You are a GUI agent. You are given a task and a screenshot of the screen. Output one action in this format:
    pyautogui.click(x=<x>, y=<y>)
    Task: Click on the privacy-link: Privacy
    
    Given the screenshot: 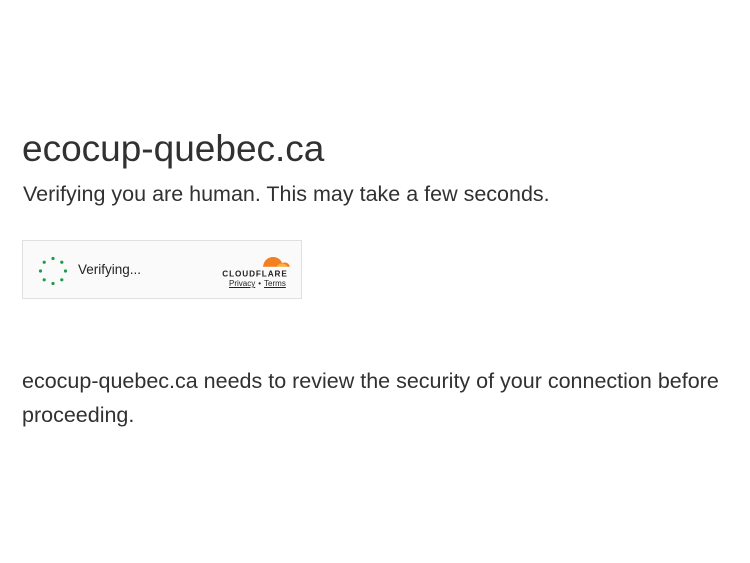 What is the action you would take?
    pyautogui.click(x=242, y=283)
    